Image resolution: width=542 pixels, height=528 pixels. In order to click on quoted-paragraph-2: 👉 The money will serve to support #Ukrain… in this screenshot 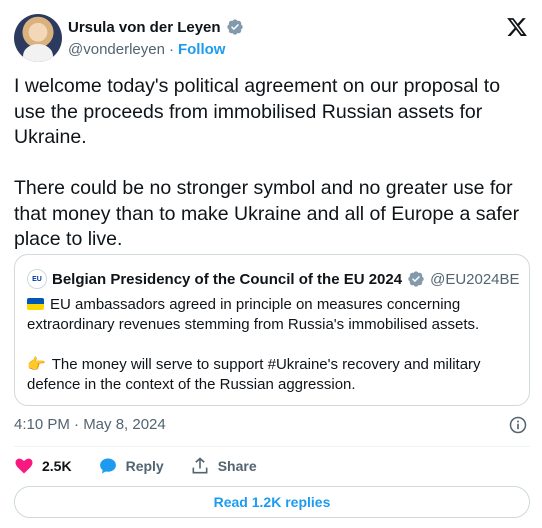, I will do `click(273, 375)`.